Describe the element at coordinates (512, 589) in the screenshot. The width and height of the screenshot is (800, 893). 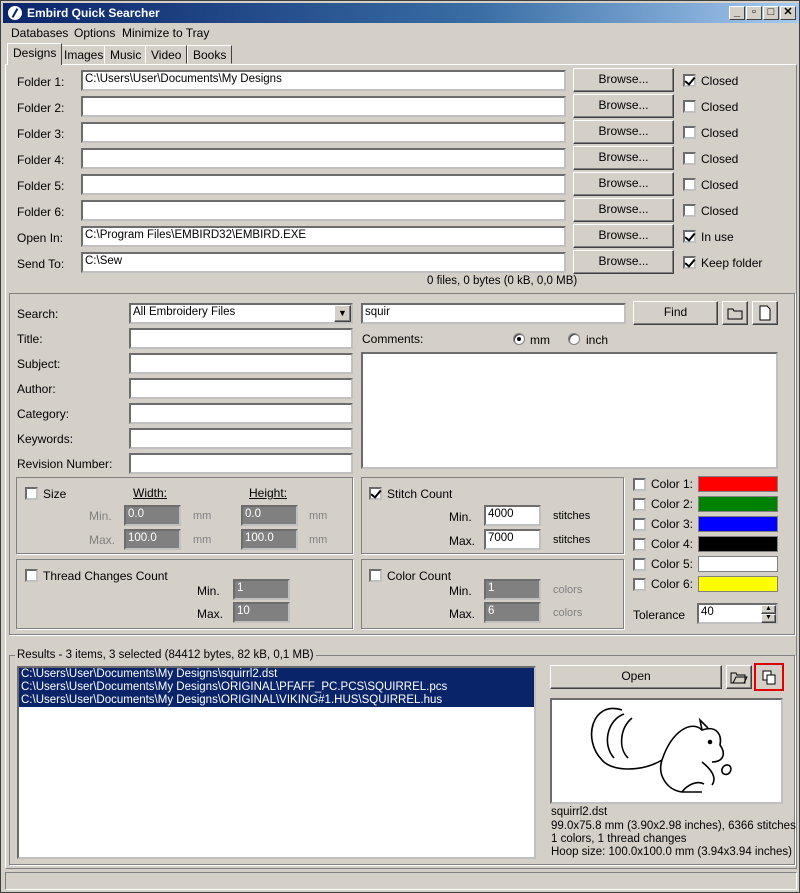
I see `color-count-min-field: 1` at that location.